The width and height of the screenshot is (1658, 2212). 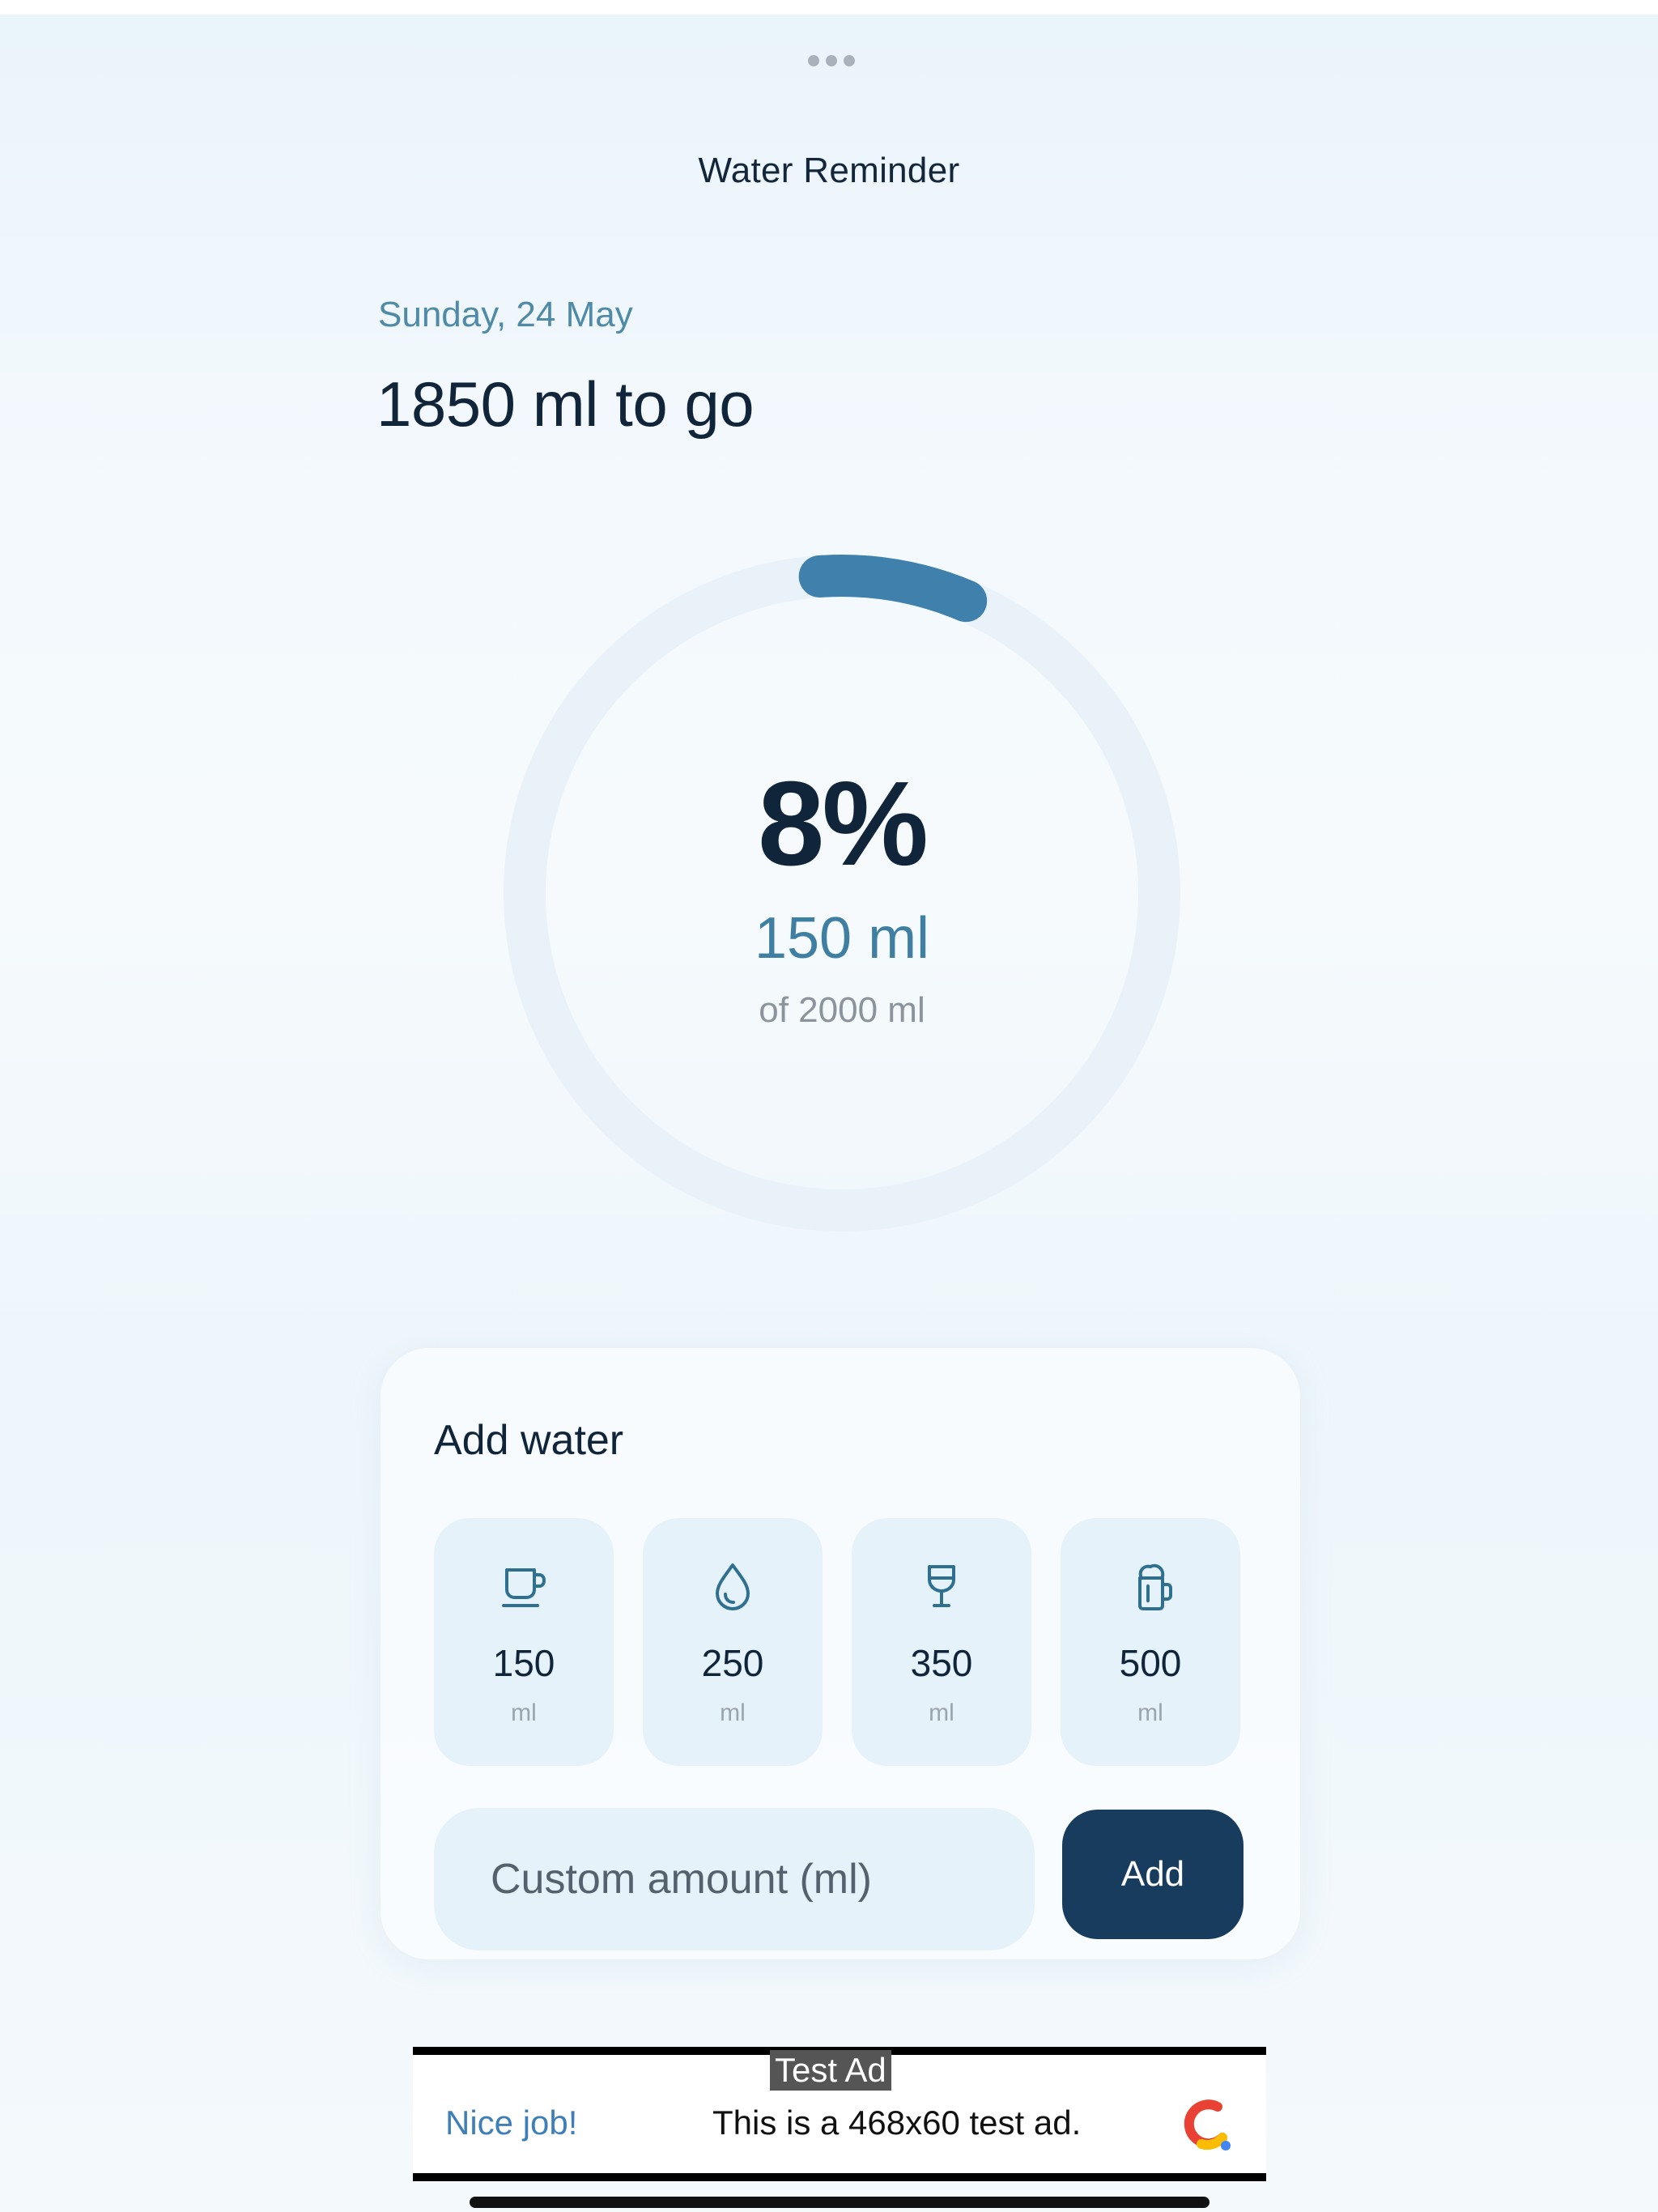 I want to click on add-water-title: Add water, so click(x=529, y=1440).